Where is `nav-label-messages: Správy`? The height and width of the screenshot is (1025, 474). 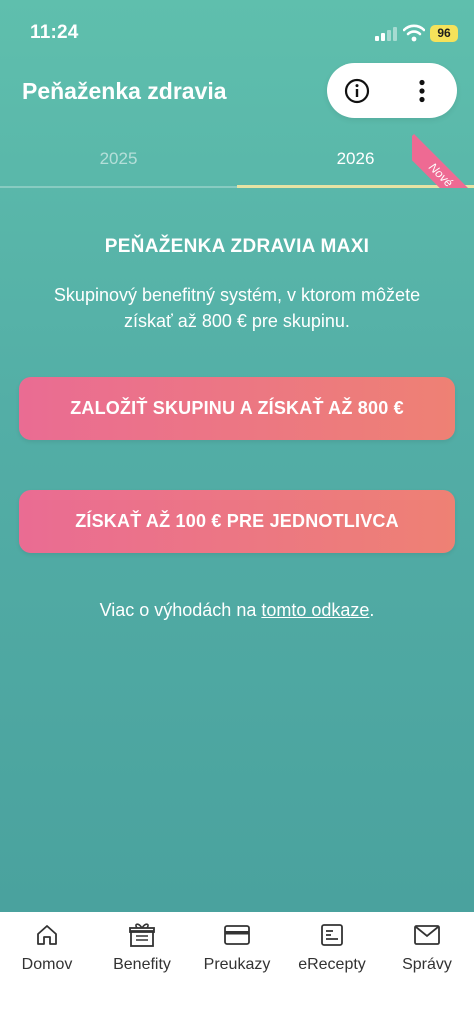 nav-label-messages: Správy is located at coordinates (427, 964).